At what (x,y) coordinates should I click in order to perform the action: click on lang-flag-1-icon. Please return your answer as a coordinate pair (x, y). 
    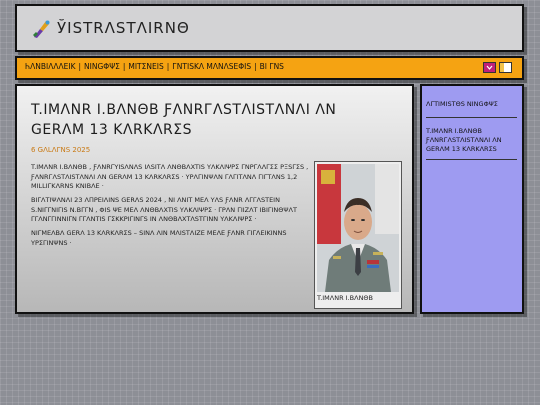
    Looking at the image, I should click on (489, 67).